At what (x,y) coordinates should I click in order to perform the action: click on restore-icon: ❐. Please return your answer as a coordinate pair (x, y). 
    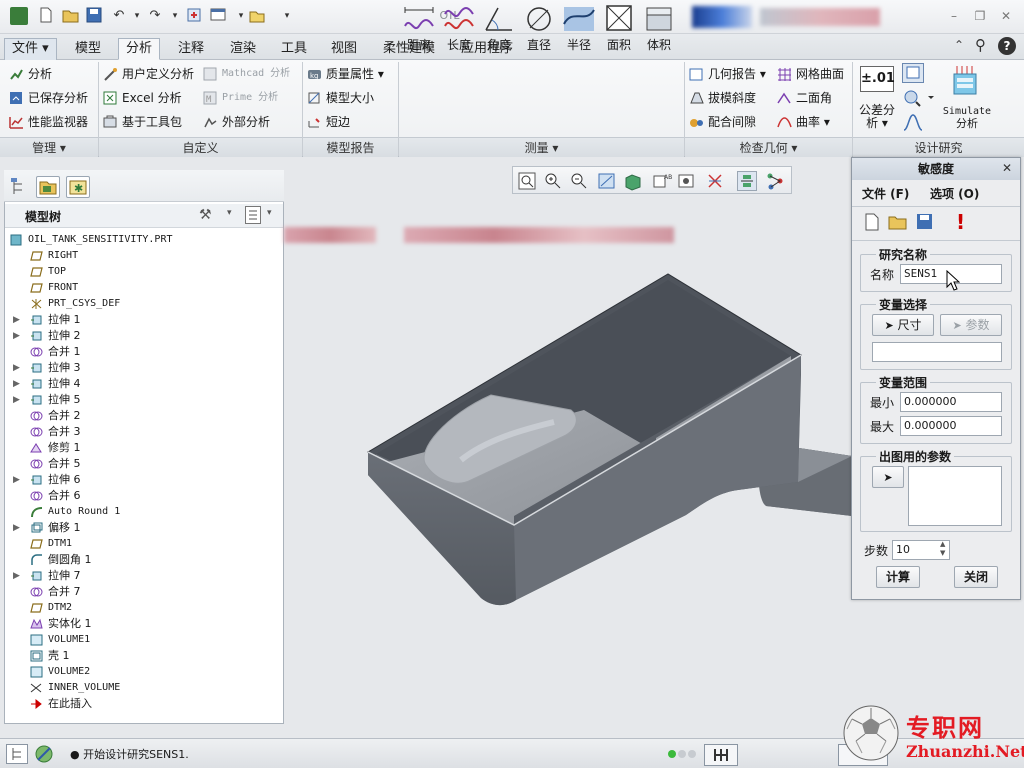
    Looking at the image, I should click on (980, 16).